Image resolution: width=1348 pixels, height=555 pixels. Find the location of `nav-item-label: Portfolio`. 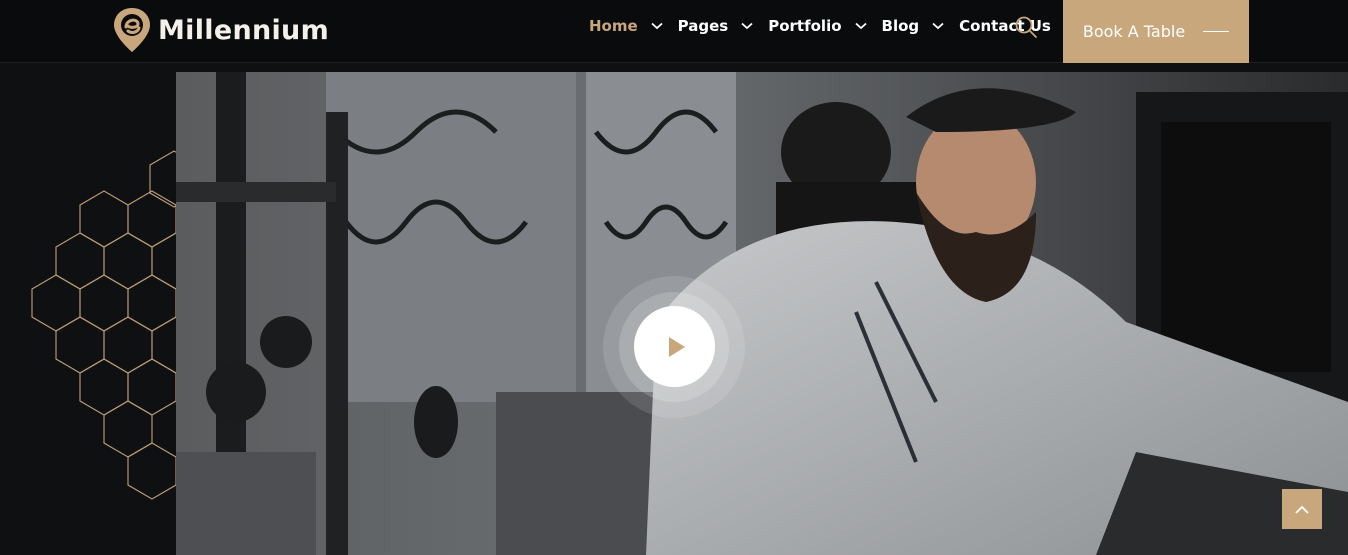

nav-item-label: Portfolio is located at coordinates (805, 26).